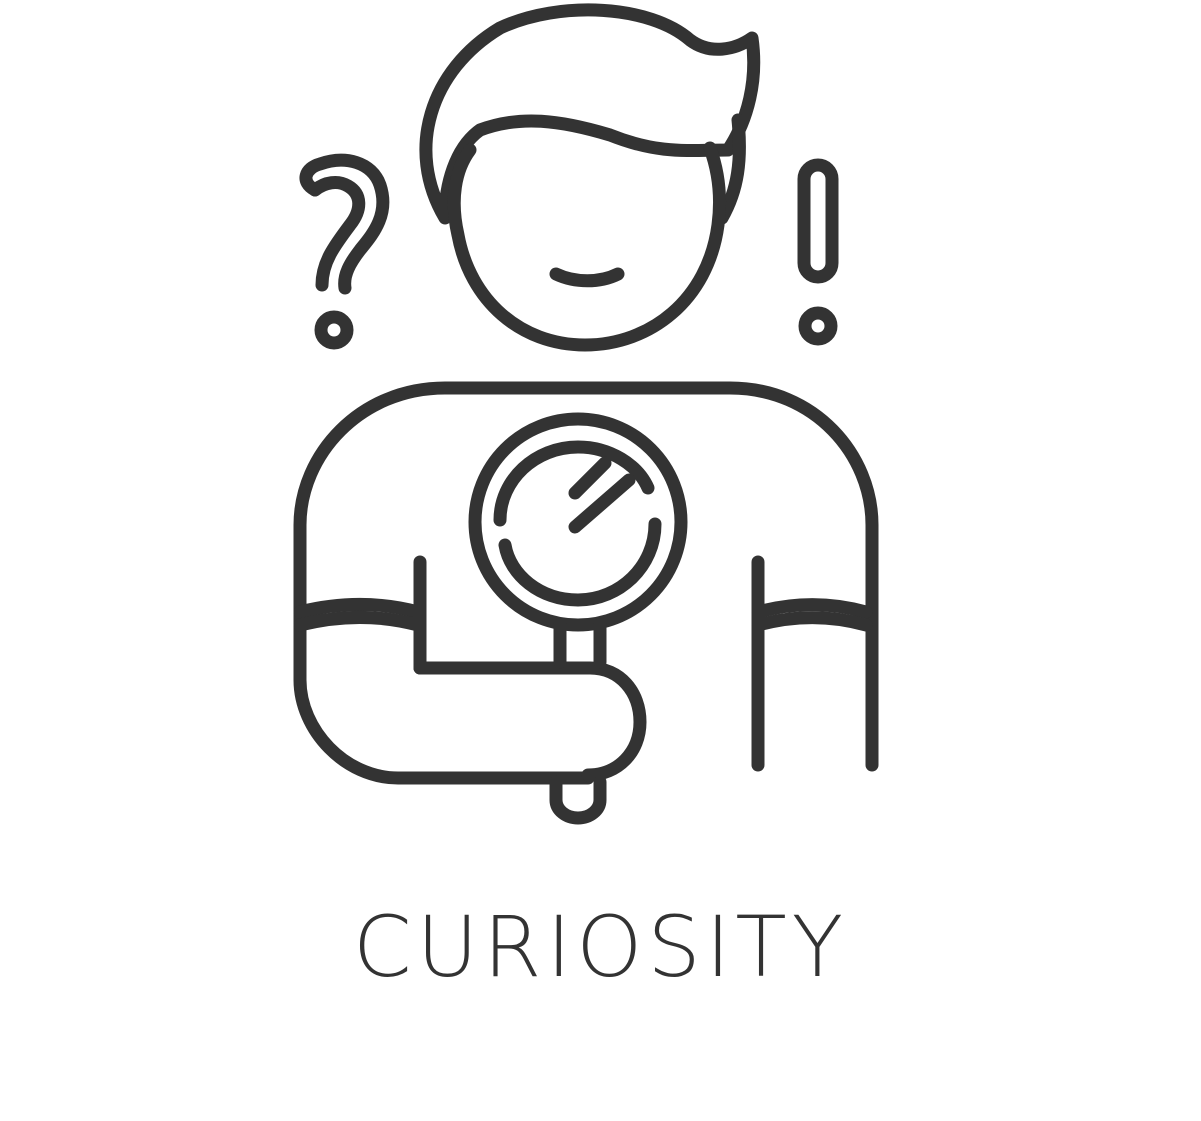 The image size is (1201, 1121). I want to click on magnifying-glass-icon, so click(578, 540).